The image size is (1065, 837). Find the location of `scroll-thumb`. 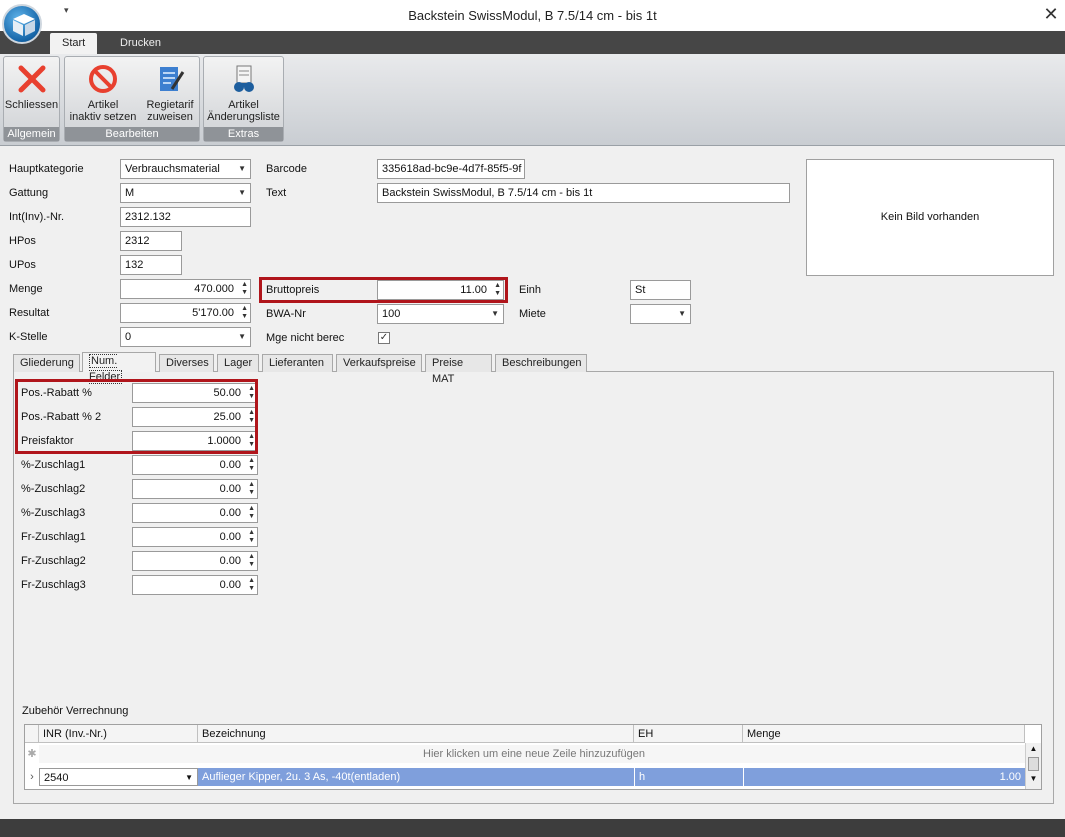

scroll-thumb is located at coordinates (1033, 764).